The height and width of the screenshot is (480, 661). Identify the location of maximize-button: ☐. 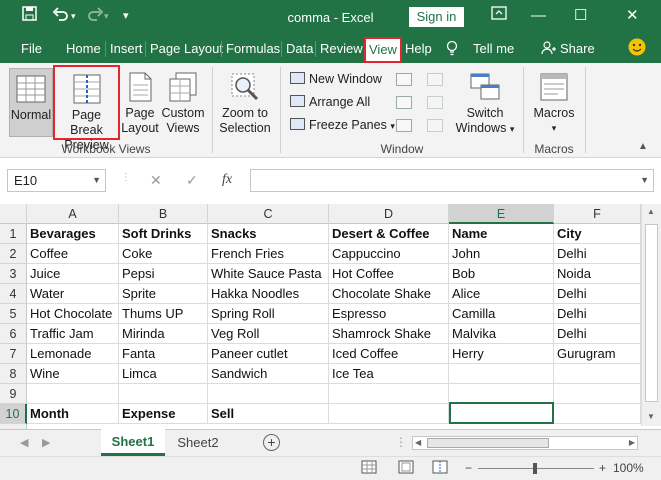
(580, 16).